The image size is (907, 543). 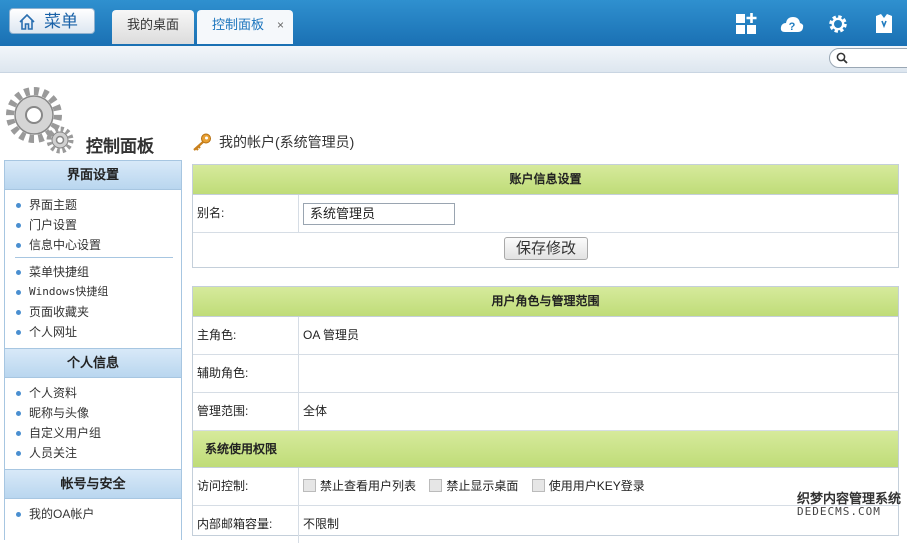 What do you see at coordinates (94, 257) in the screenshot?
I see `sidebar-divider` at bounding box center [94, 257].